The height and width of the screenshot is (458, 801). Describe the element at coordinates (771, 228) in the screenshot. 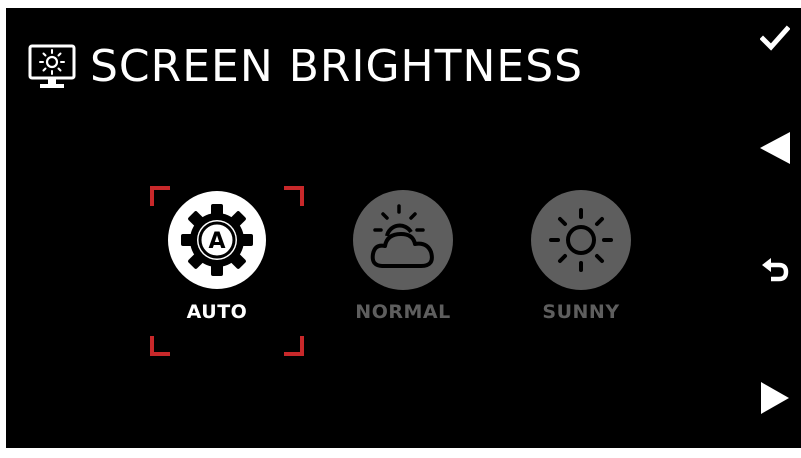

I see `side-controls` at that location.